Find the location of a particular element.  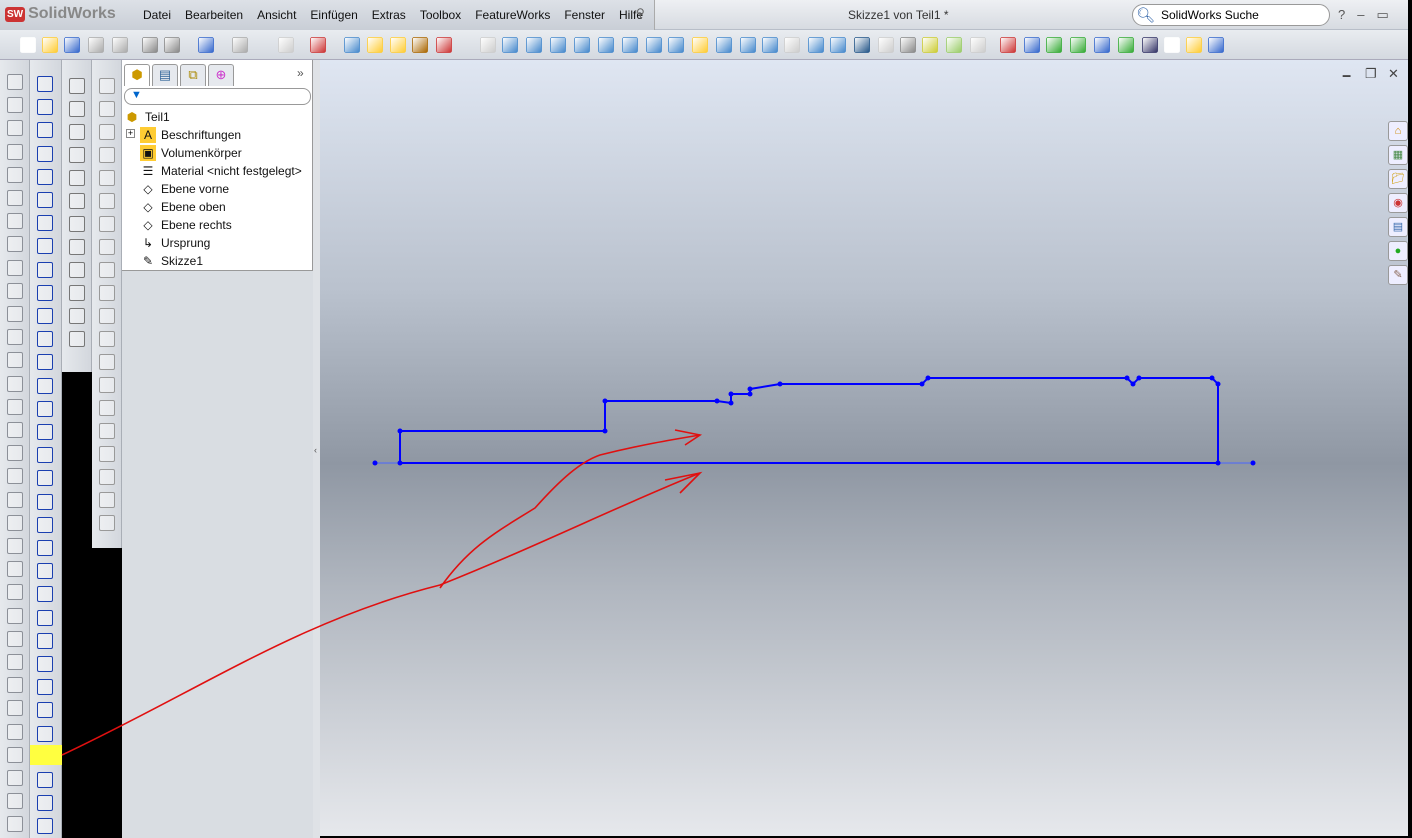

arrow-to-profile is located at coordinates (570, 511).